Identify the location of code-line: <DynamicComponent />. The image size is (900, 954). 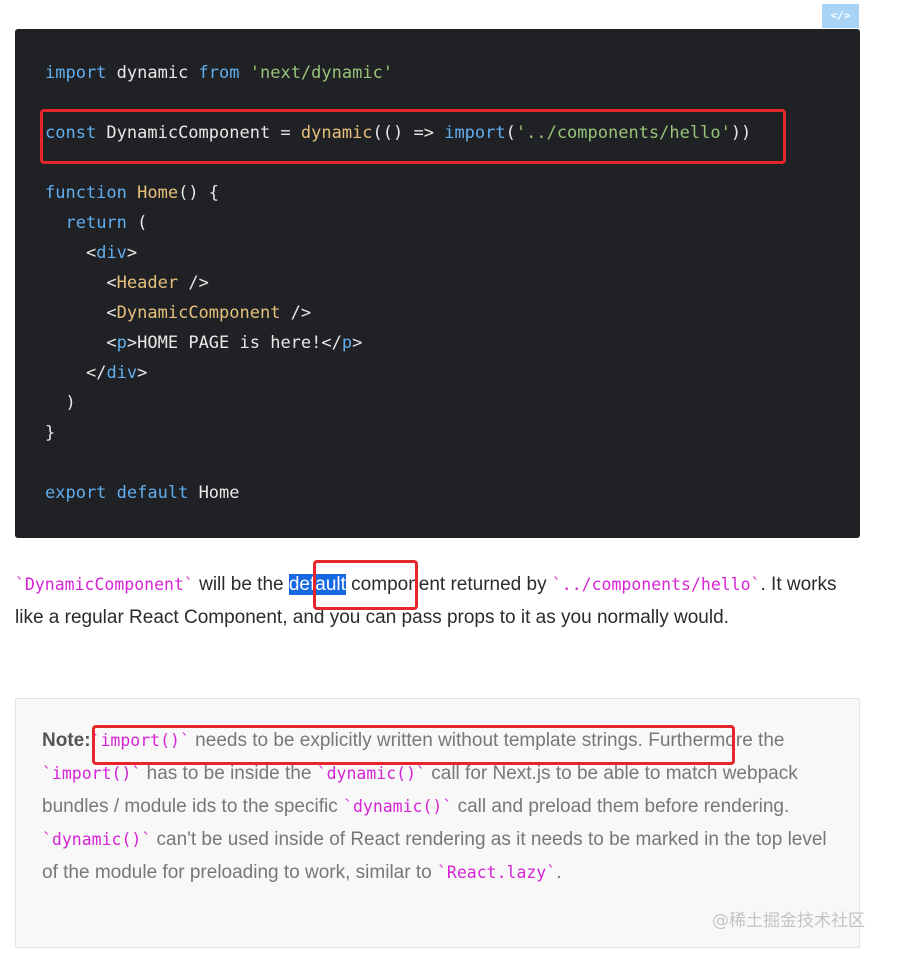
(209, 313).